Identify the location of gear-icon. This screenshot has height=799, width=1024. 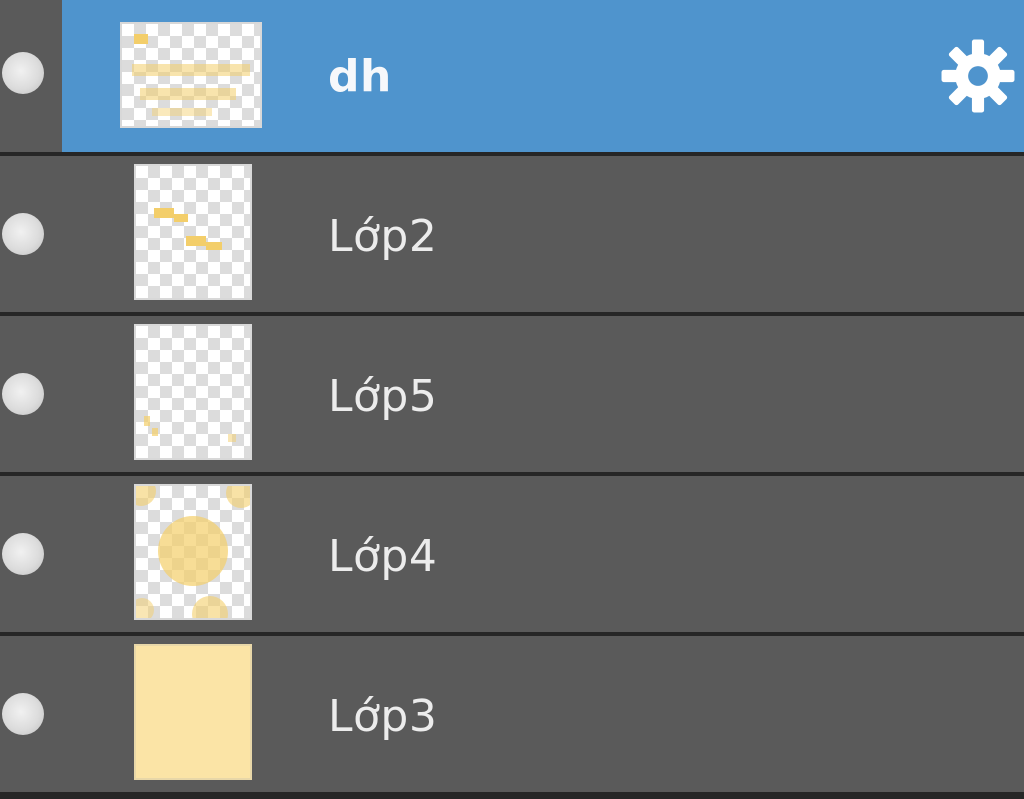
(978, 76).